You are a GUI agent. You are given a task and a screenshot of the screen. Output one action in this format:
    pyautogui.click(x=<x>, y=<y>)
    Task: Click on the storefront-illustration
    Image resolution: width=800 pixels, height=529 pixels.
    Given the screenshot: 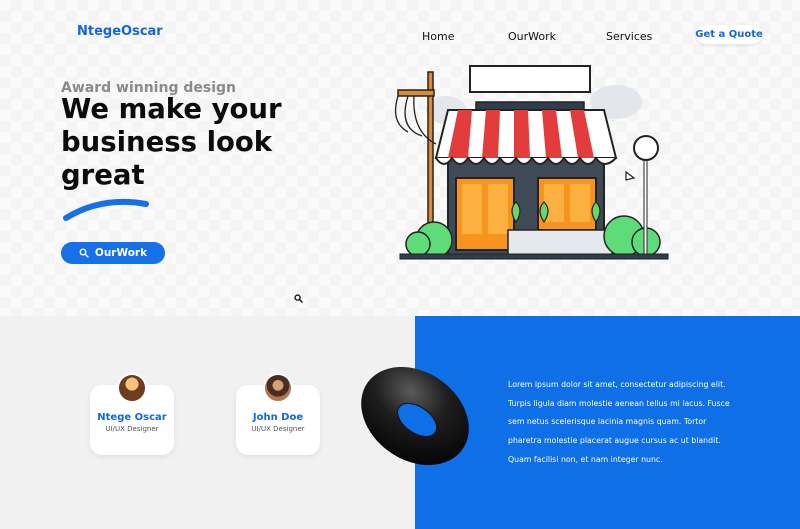 What is the action you would take?
    pyautogui.click(x=531, y=162)
    